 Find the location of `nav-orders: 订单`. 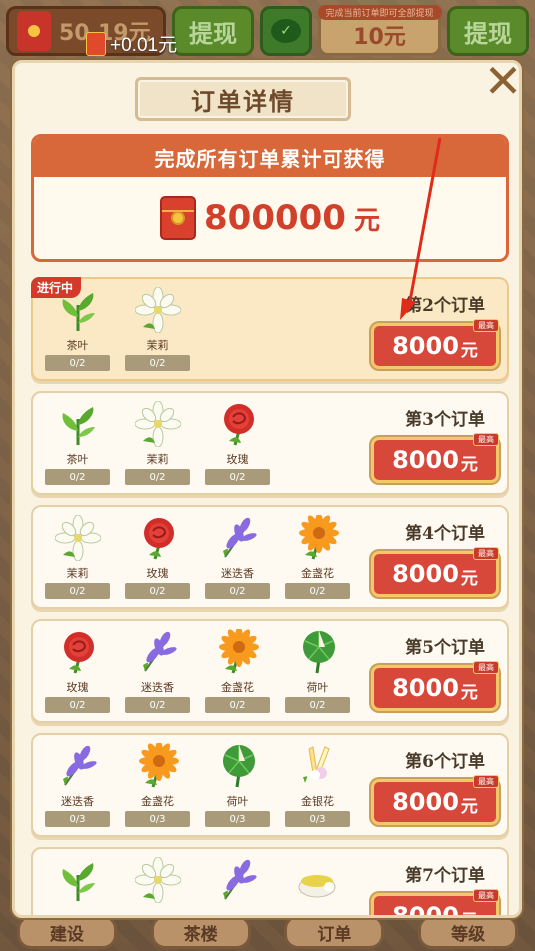

nav-orders: 订单 is located at coordinates (334, 932).